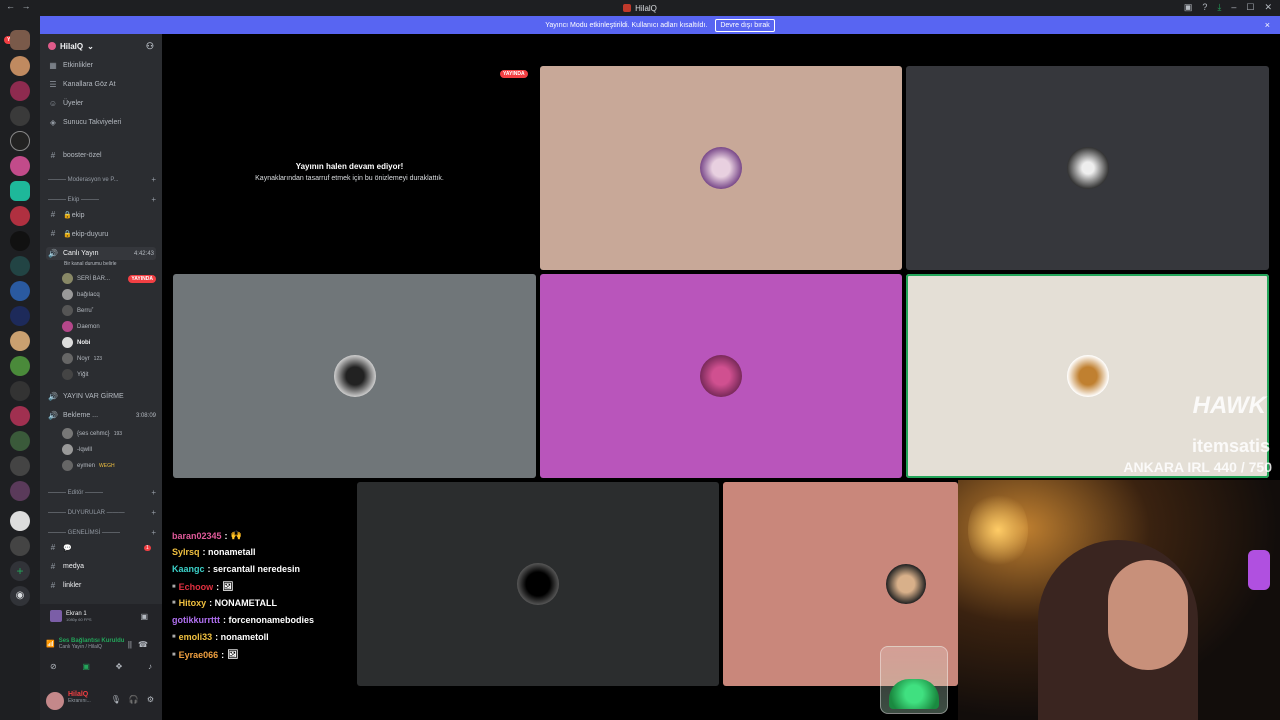 This screenshot has width=1280, height=720. Describe the element at coordinates (102, 532) in the screenshot. I see `category-genelimsi: ——— GENELİMSİ ——— +` at that location.